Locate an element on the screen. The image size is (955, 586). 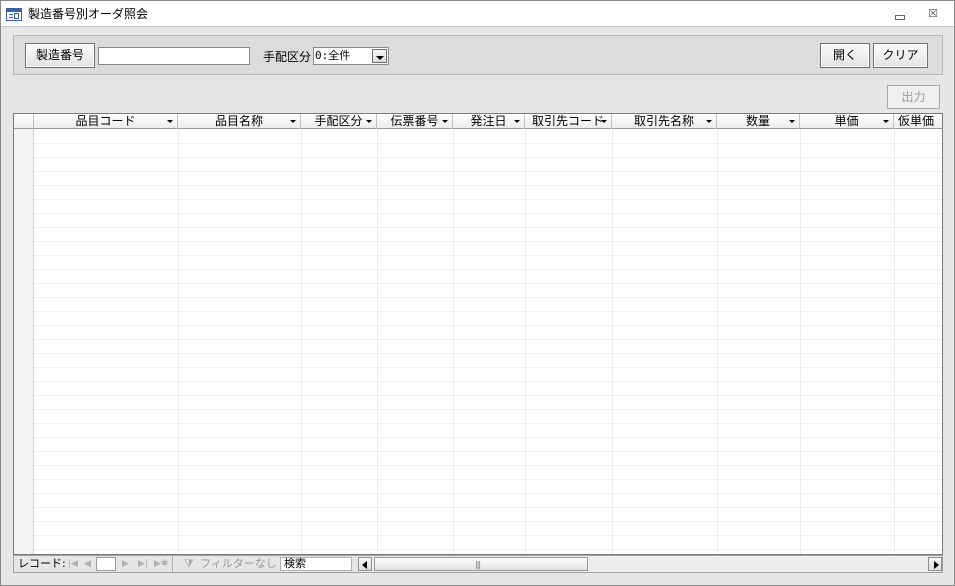
select-all-corner is located at coordinates (24, 121).